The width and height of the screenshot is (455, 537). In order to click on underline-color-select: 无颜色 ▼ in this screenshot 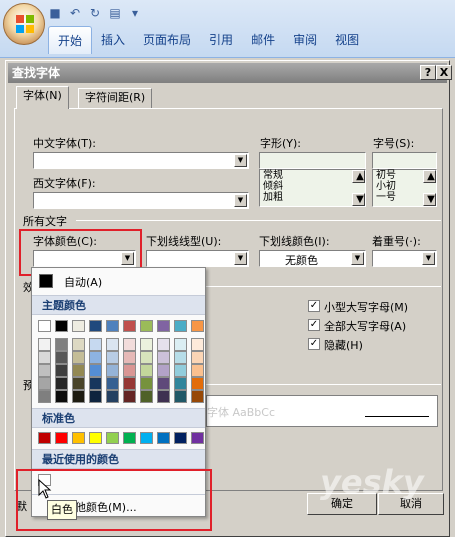, I will do `click(312, 258)`.